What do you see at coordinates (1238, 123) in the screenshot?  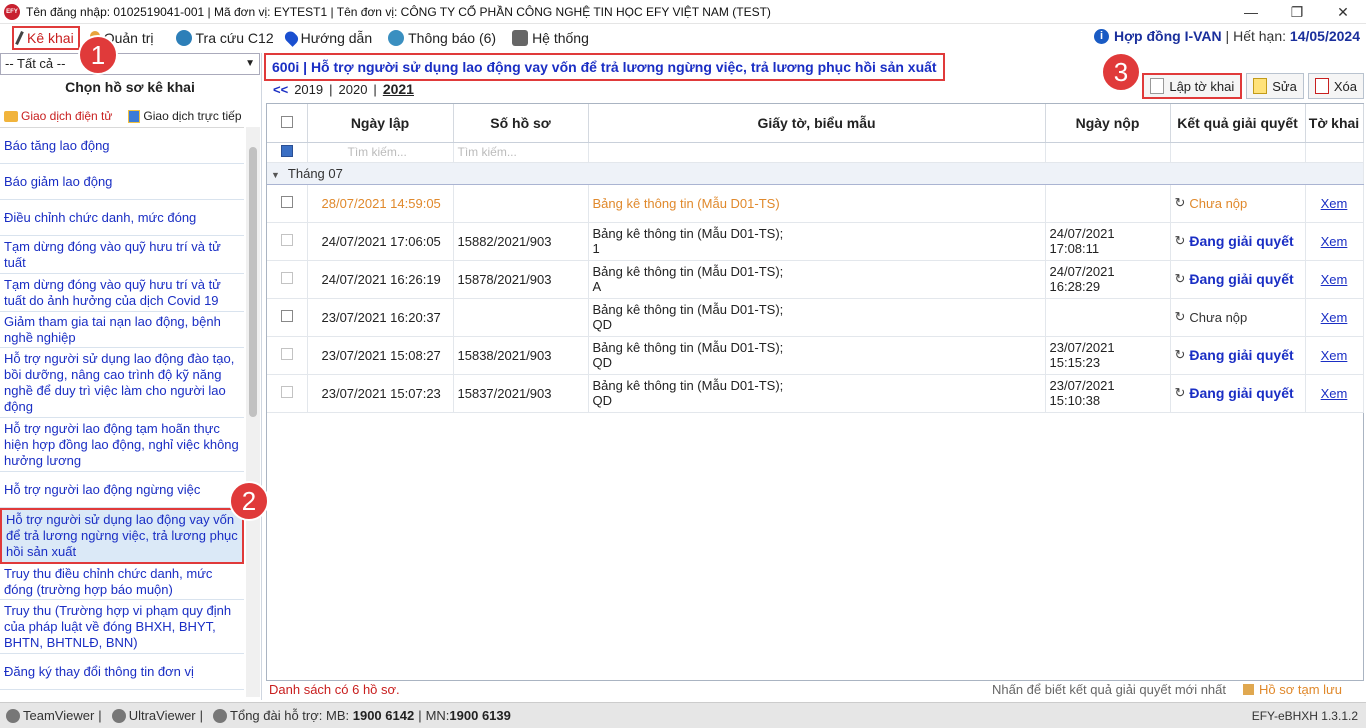 I see `column-header: Kết quả giải quyết` at bounding box center [1238, 123].